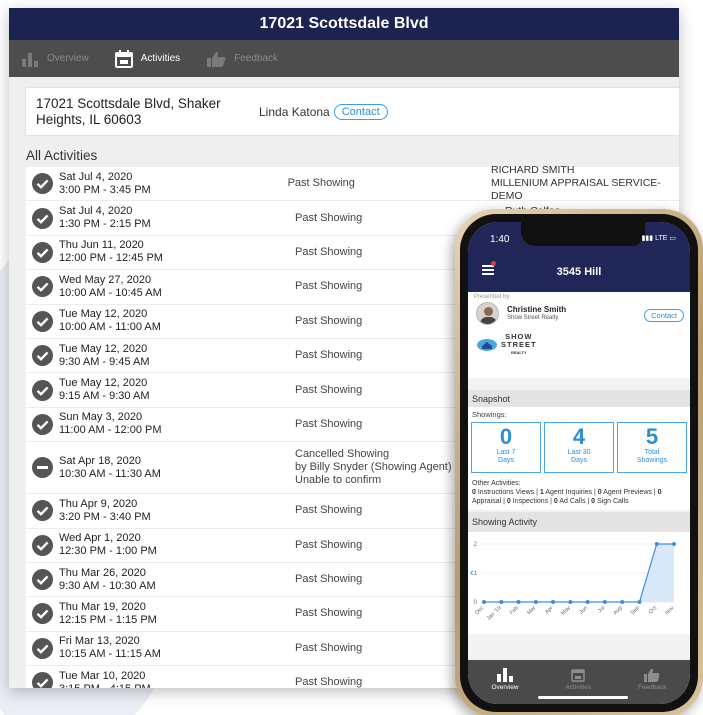 Image resolution: width=703 pixels, height=715 pixels. Describe the element at coordinates (652, 460) in the screenshot. I see `stat-label-2: Showings` at that location.